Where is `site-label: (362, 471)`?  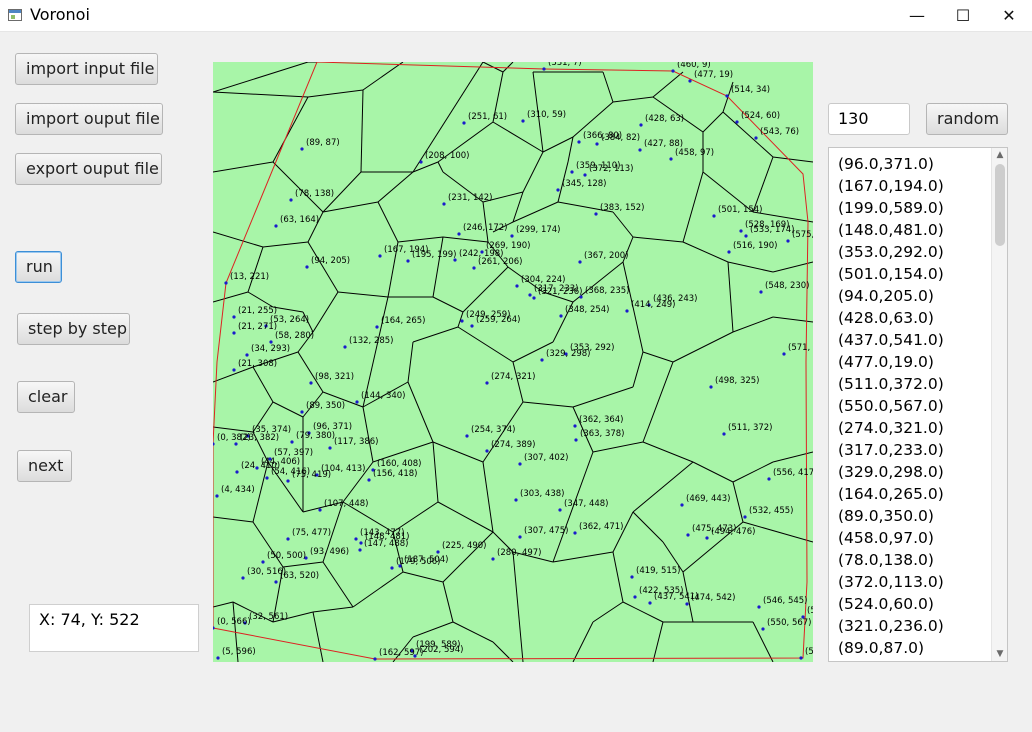 site-label: (362, 471) is located at coordinates (601, 527).